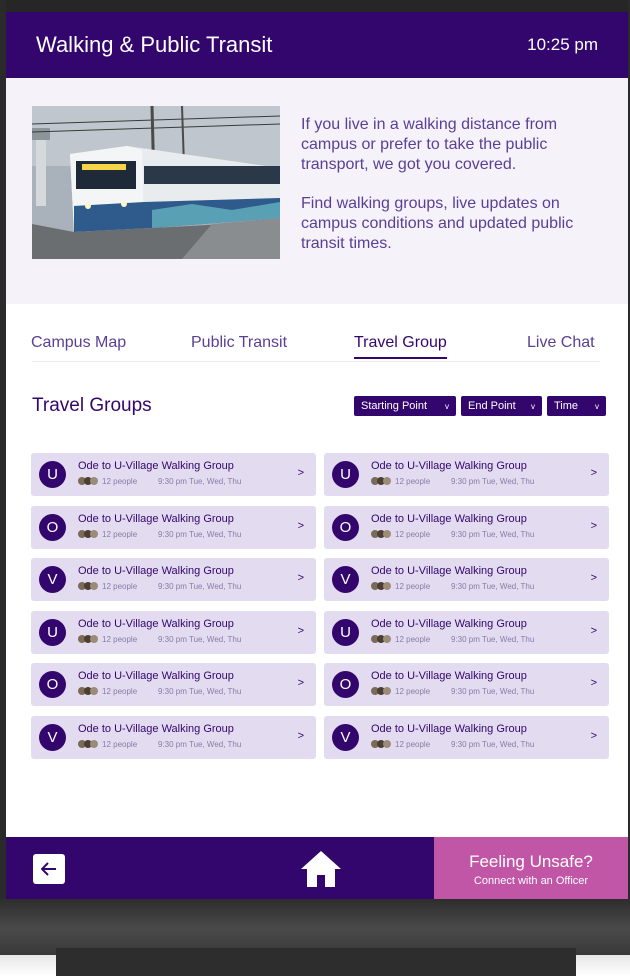 The height and width of the screenshot is (976, 630). I want to click on filter-label: Starting Point, so click(394, 406).